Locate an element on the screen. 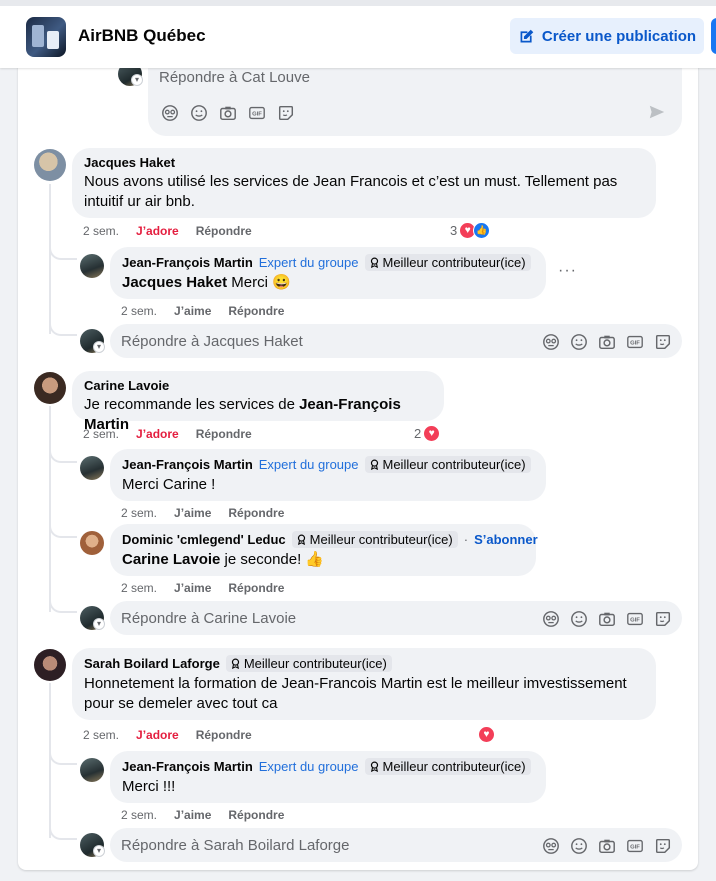 This screenshot has width=716, height=881. svg-text: GIF is located at coordinates (635, 620).